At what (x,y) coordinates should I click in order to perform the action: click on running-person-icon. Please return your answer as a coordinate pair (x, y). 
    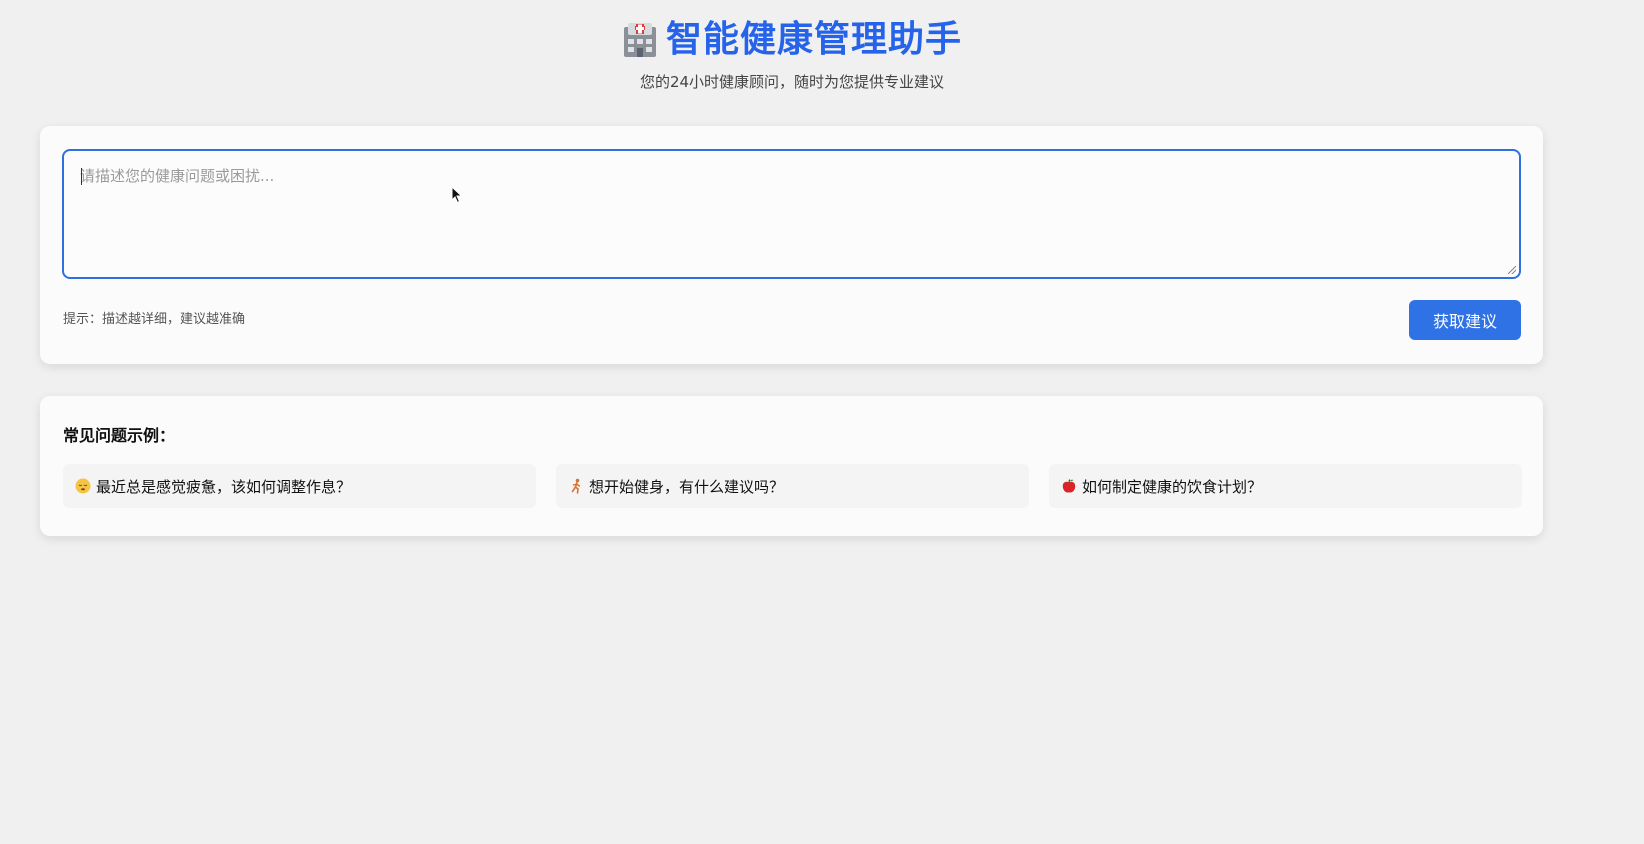
    Looking at the image, I should click on (576, 486).